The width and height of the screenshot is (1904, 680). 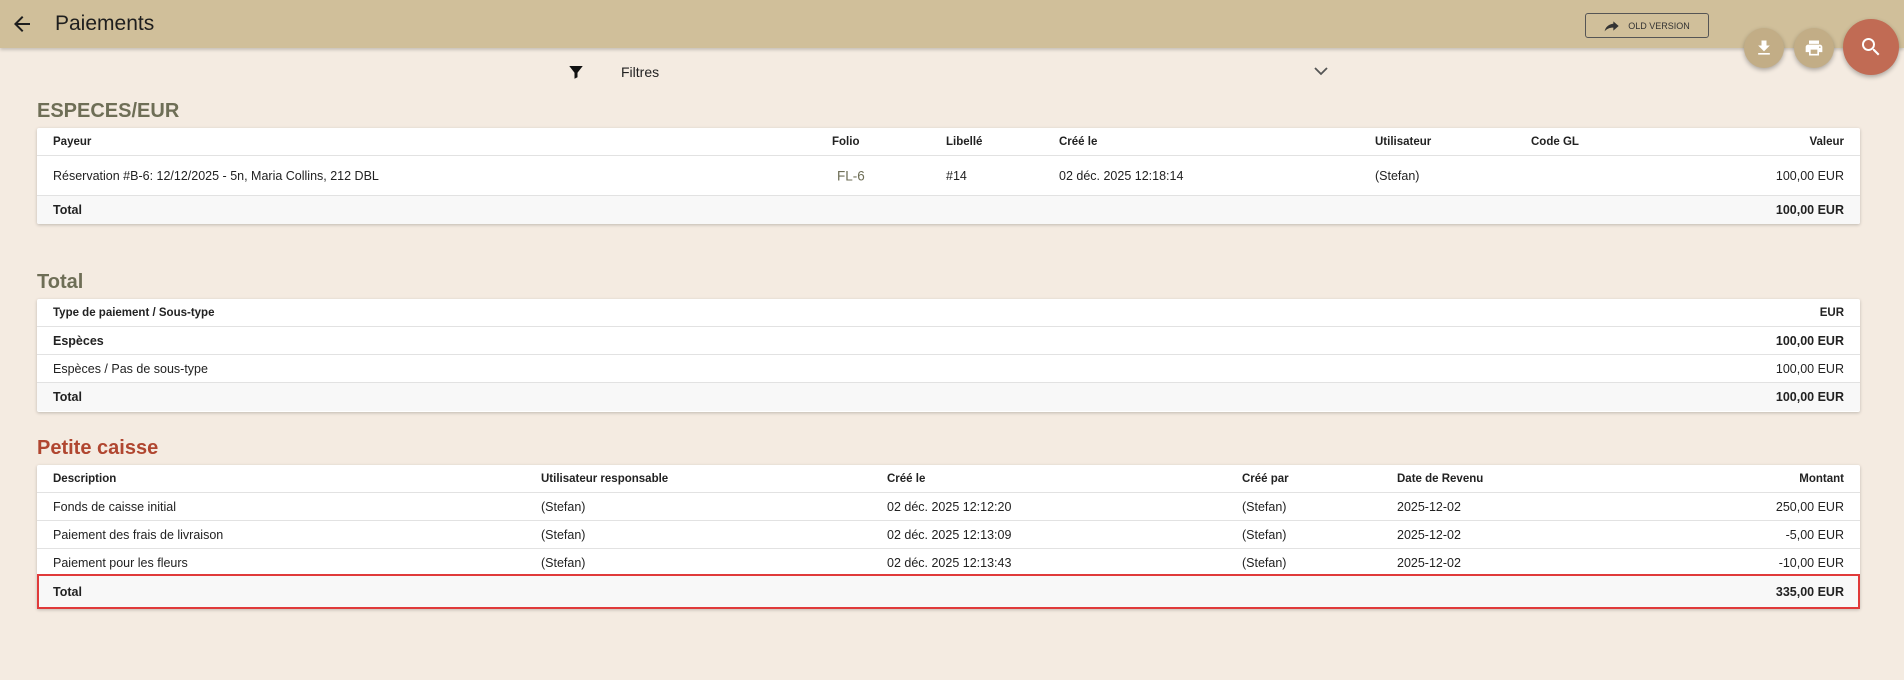 What do you see at coordinates (60, 282) in the screenshot?
I see `section-title-total: Total` at bounding box center [60, 282].